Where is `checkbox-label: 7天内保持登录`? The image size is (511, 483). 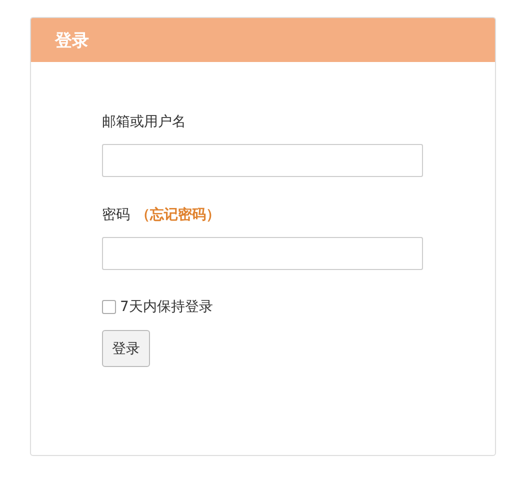 checkbox-label: 7天内保持登录 is located at coordinates (166, 307).